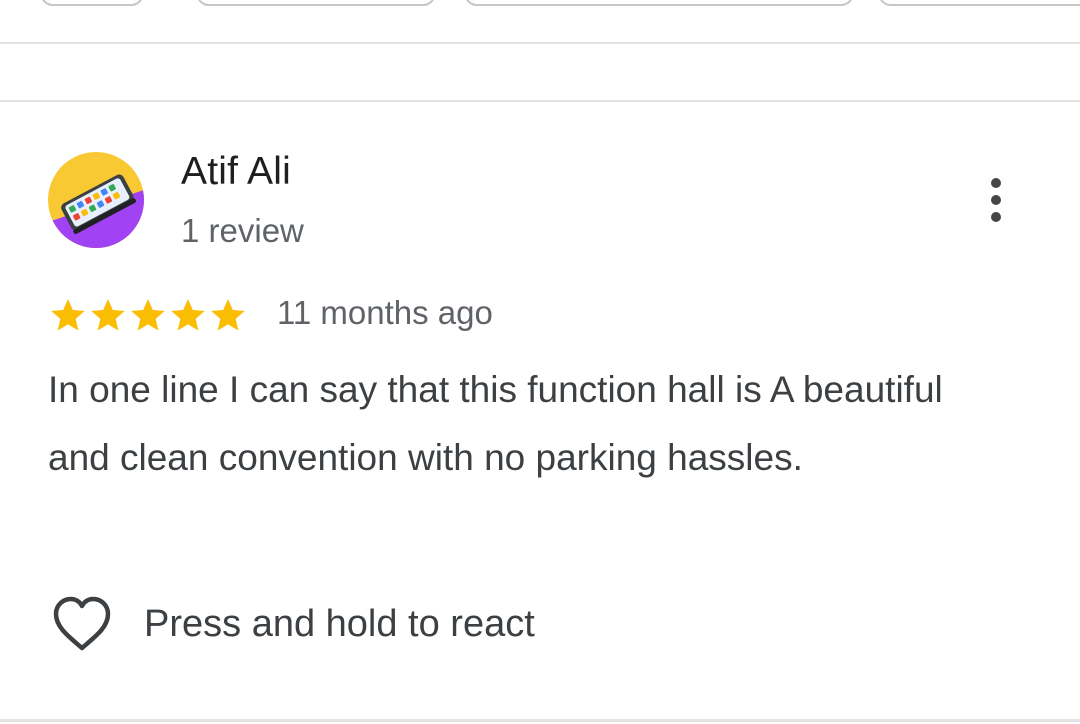  Describe the element at coordinates (385, 312) in the screenshot. I see `review-time: 11 months ago` at that location.